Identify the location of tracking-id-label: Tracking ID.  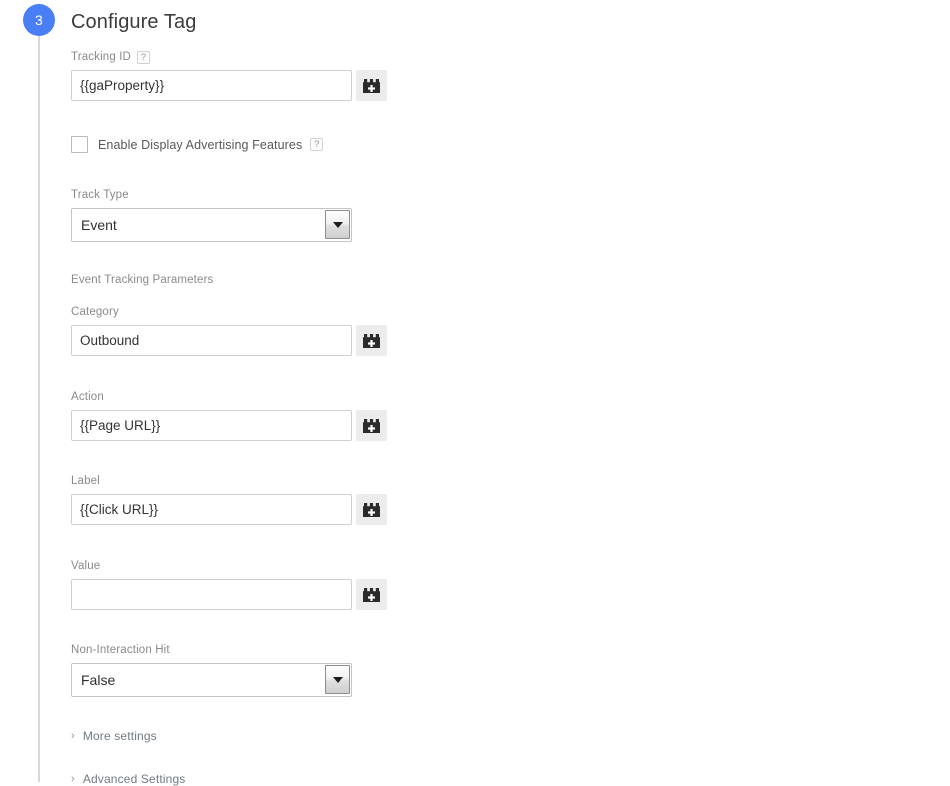
(101, 57).